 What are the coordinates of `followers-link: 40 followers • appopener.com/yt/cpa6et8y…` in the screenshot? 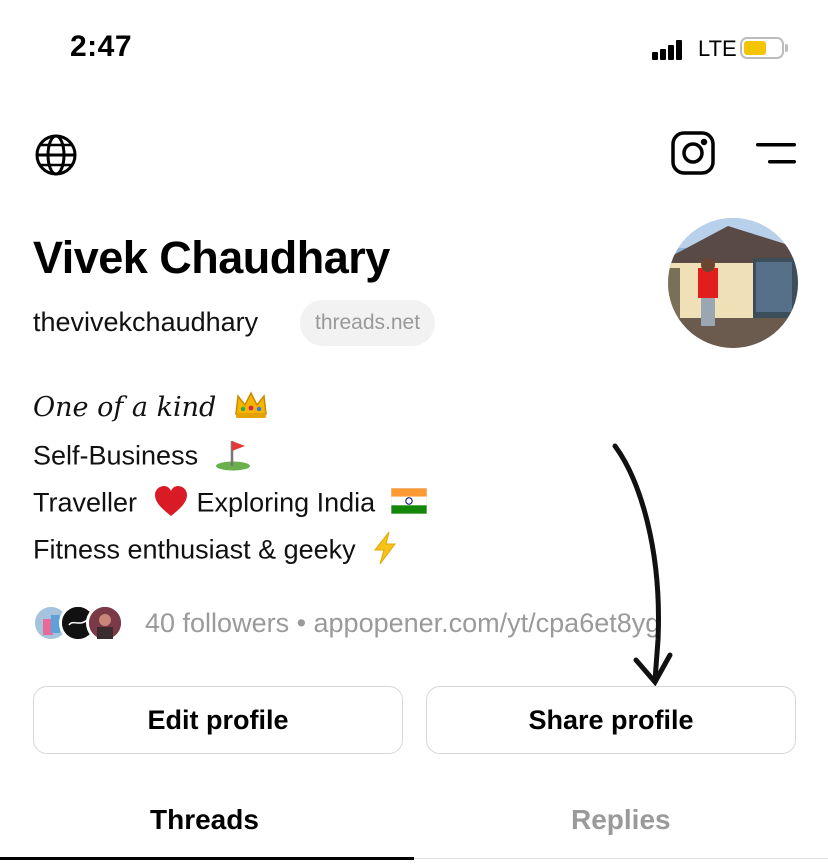 It's located at (402, 623).